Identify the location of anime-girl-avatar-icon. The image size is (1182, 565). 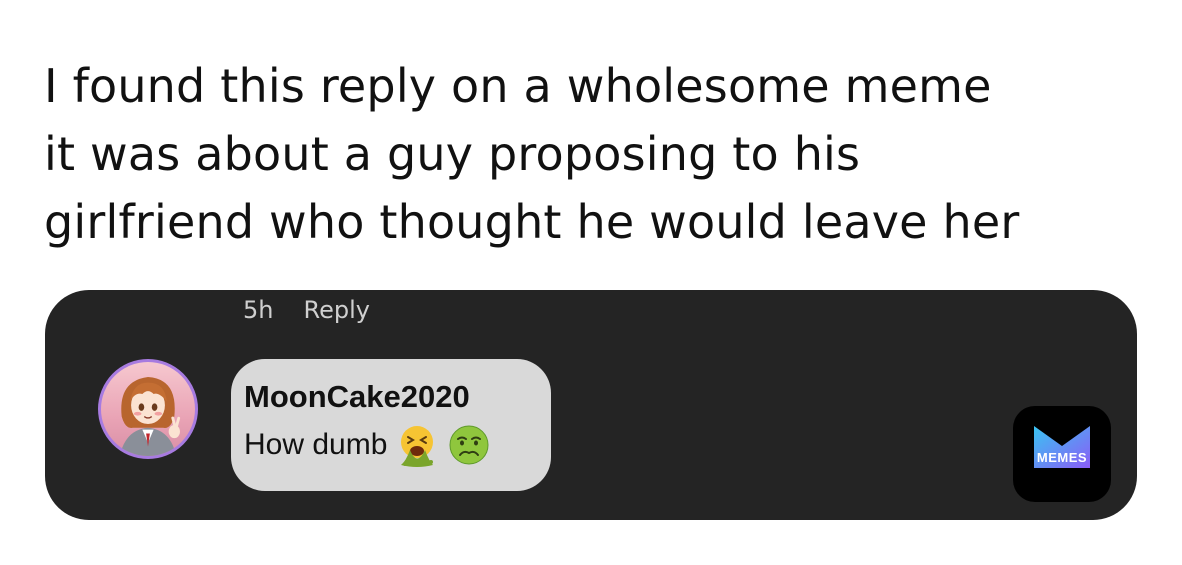
(150, 416).